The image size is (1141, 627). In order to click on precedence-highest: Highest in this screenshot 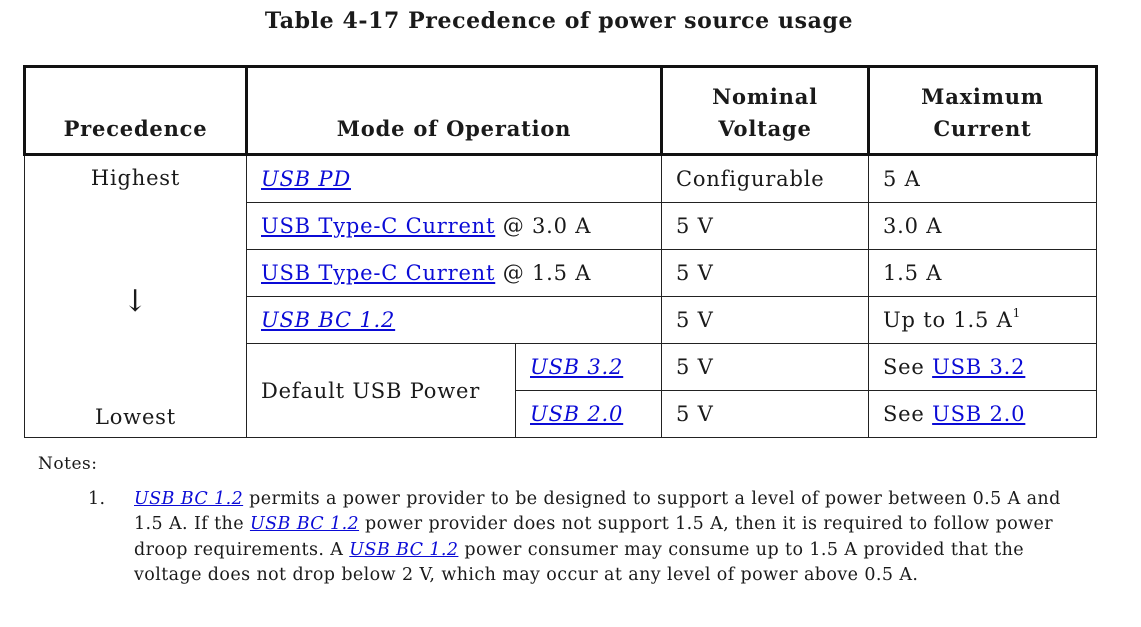, I will do `click(135, 178)`.